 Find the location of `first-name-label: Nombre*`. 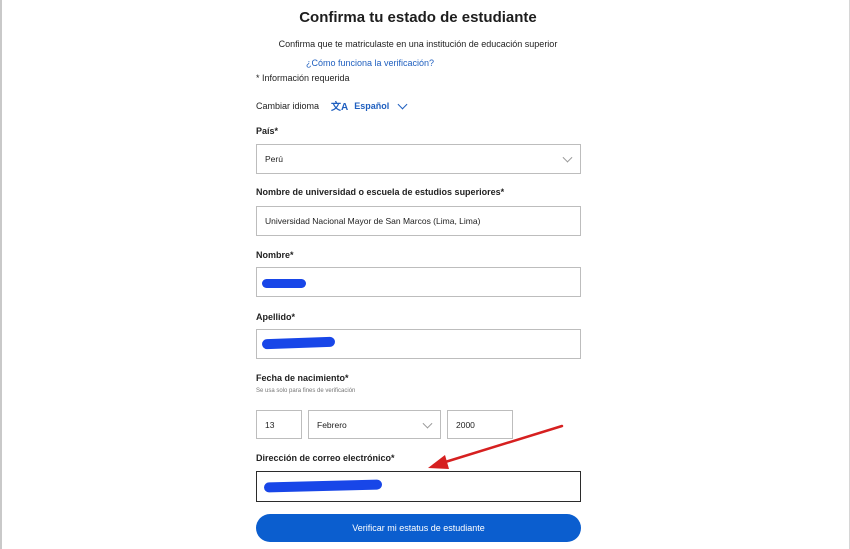

first-name-label: Nombre* is located at coordinates (275, 255).